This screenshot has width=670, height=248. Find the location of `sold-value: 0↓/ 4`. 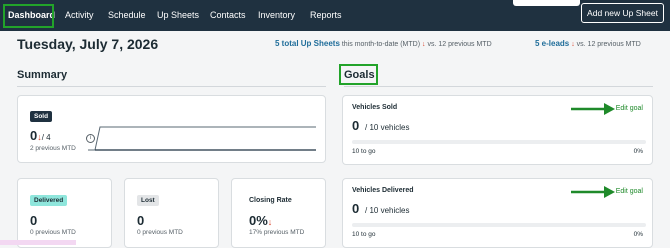

sold-value: 0↓/ 4 is located at coordinates (40, 135).